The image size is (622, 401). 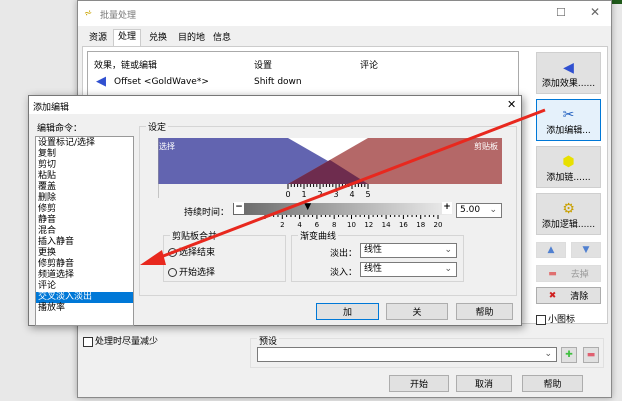 What do you see at coordinates (561, 12) in the screenshot?
I see `maximize-icon: ☐` at bounding box center [561, 12].